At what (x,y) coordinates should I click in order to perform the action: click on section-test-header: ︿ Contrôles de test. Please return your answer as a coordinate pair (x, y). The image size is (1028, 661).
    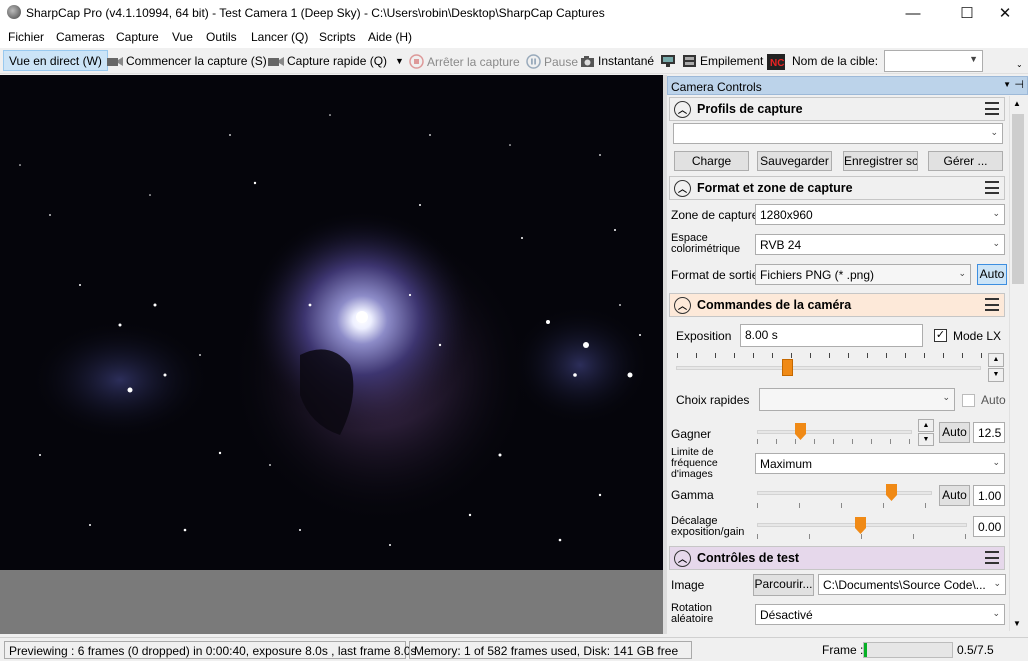
    Looking at the image, I should click on (837, 558).